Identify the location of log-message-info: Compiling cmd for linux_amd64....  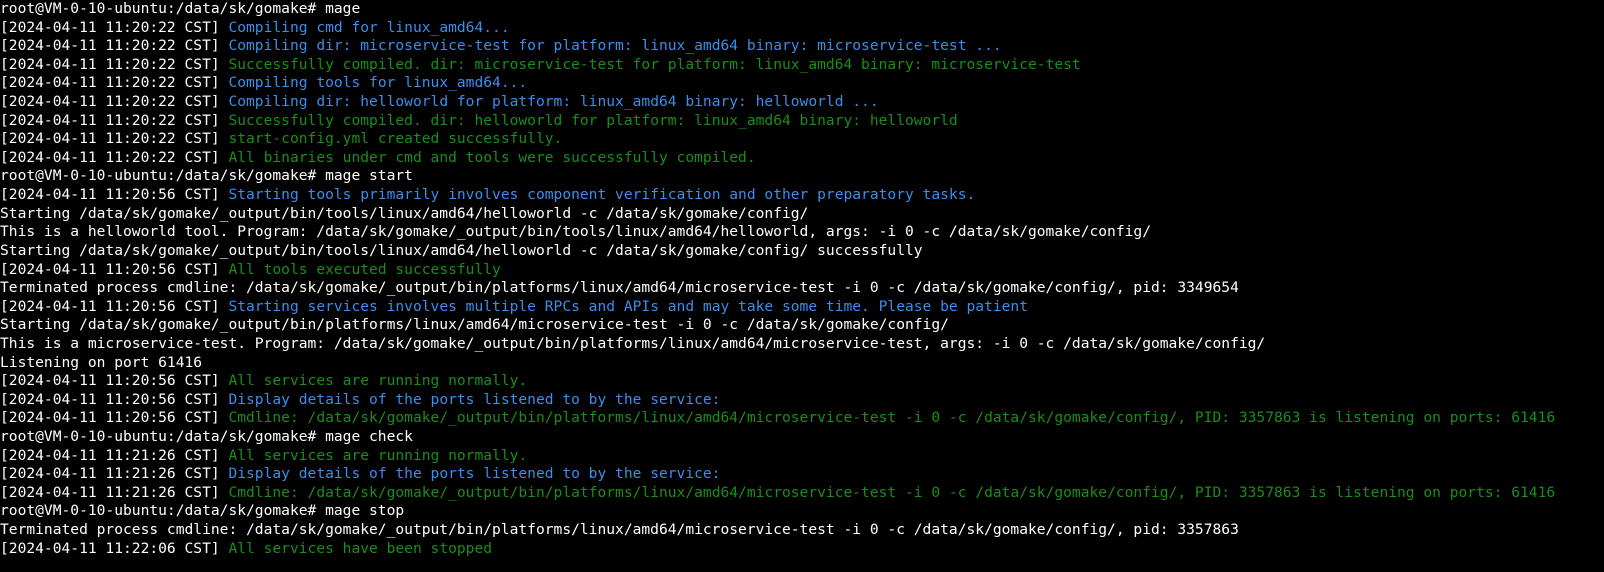
(369, 27).